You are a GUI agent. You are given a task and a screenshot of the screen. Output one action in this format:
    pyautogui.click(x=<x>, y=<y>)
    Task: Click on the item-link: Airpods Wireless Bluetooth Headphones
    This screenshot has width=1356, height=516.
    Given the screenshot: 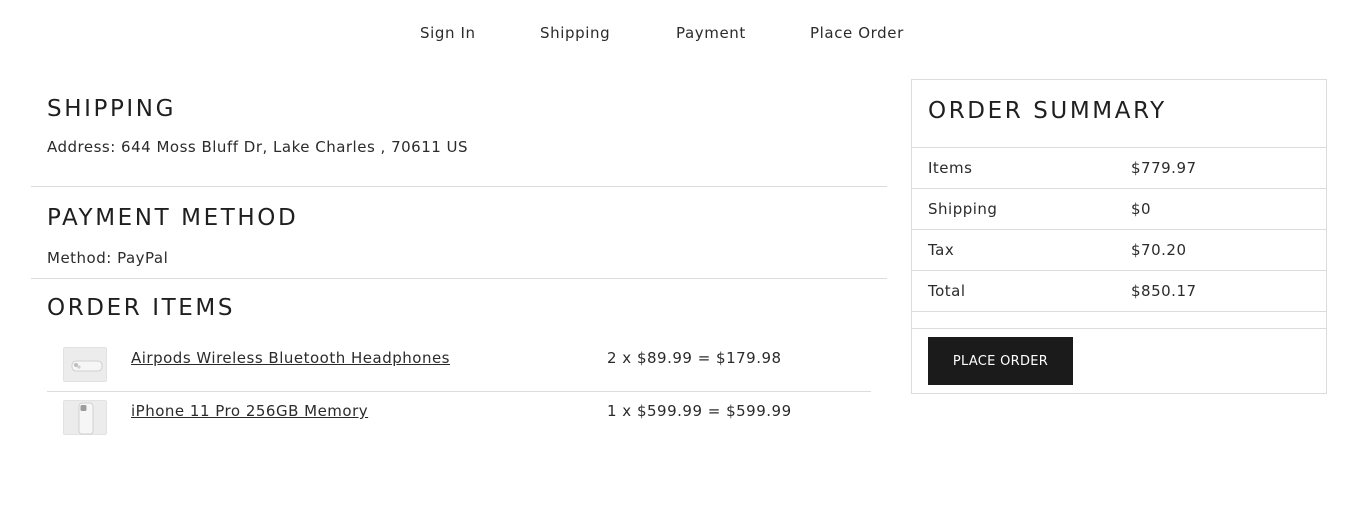 What is the action you would take?
    pyautogui.click(x=369, y=357)
    